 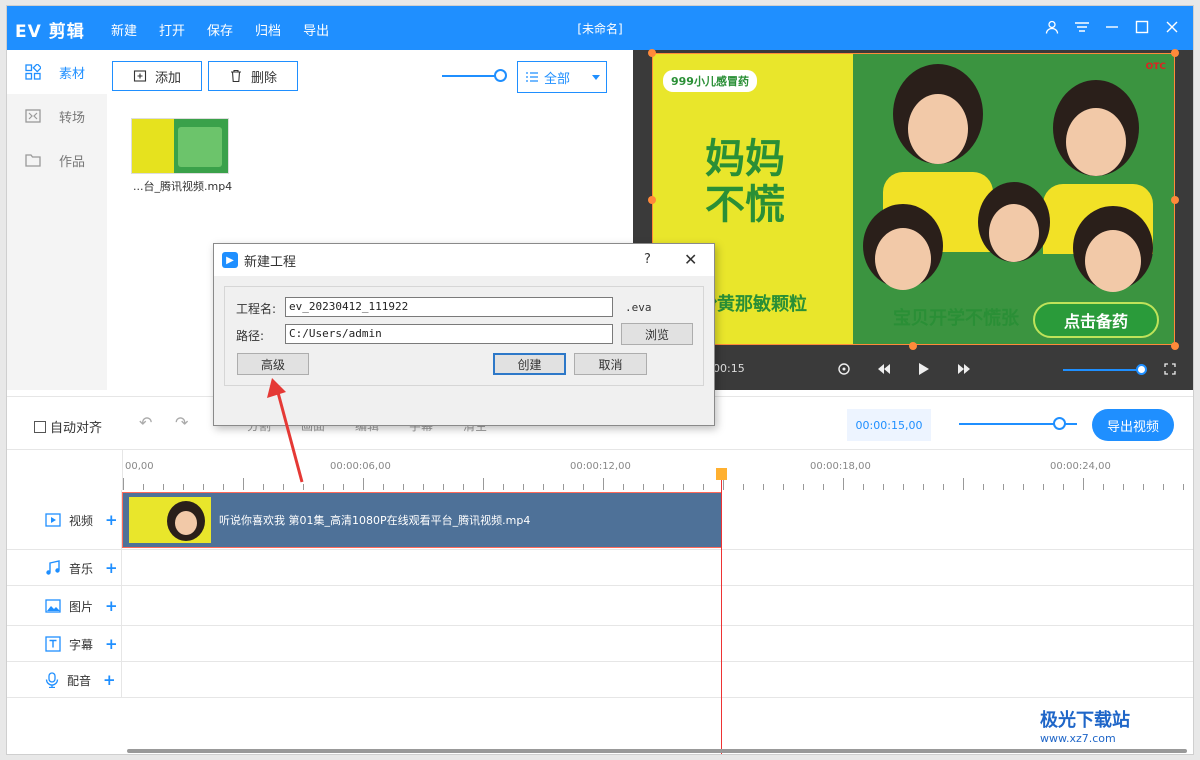 I want to click on add-voiceover-button: +, so click(x=109, y=680).